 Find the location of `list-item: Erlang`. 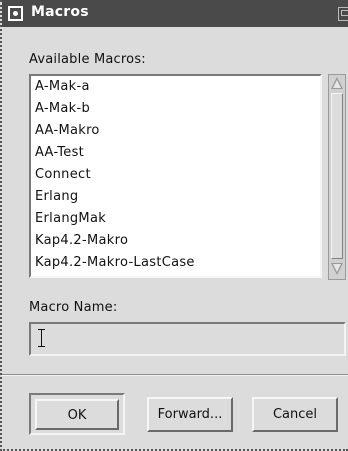

list-item: Erlang is located at coordinates (56, 196).